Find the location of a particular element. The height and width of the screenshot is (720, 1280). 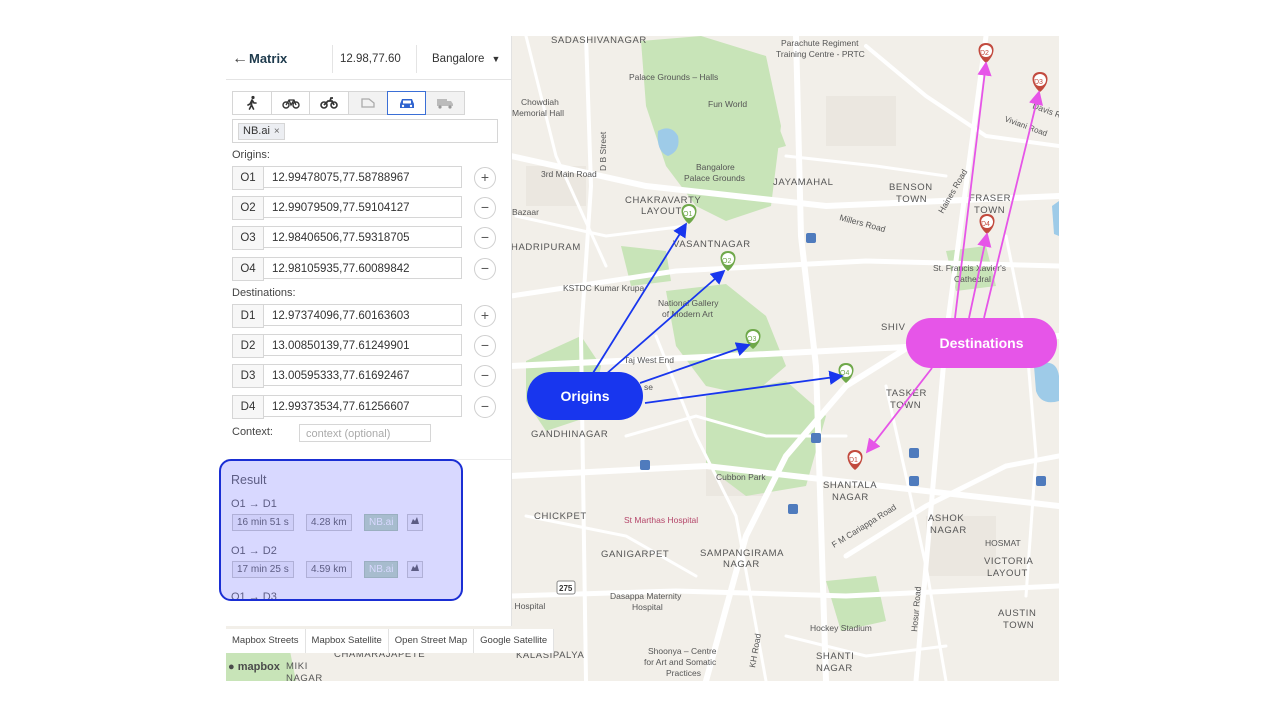

back-arrow-icon: ← is located at coordinates (240, 59).